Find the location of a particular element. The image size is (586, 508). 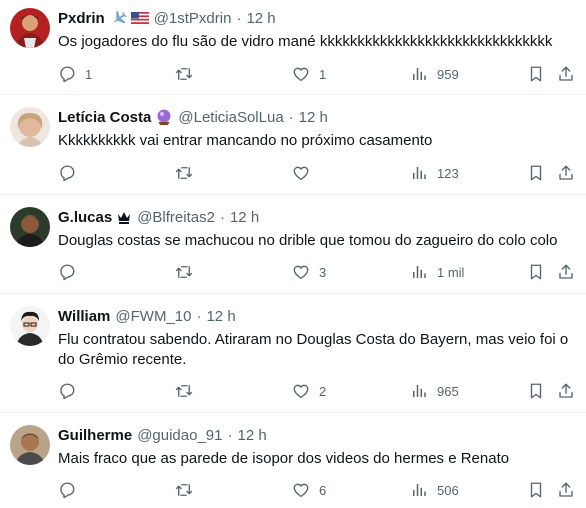

like-button: 1 is located at coordinates (309, 74).